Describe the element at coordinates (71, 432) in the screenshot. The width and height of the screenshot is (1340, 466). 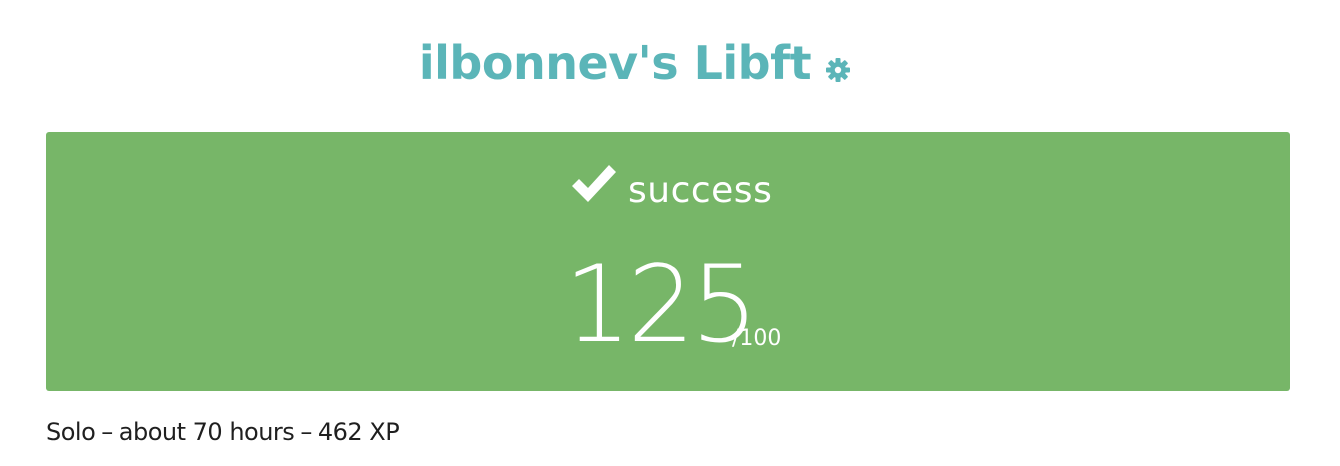
I see `team-type: Solo` at that location.